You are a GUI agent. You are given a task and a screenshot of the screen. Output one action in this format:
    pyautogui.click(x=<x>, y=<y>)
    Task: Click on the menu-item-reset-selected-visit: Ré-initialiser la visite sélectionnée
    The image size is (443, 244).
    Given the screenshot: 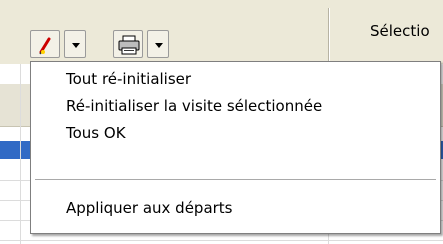 What is the action you would take?
    pyautogui.click(x=194, y=106)
    